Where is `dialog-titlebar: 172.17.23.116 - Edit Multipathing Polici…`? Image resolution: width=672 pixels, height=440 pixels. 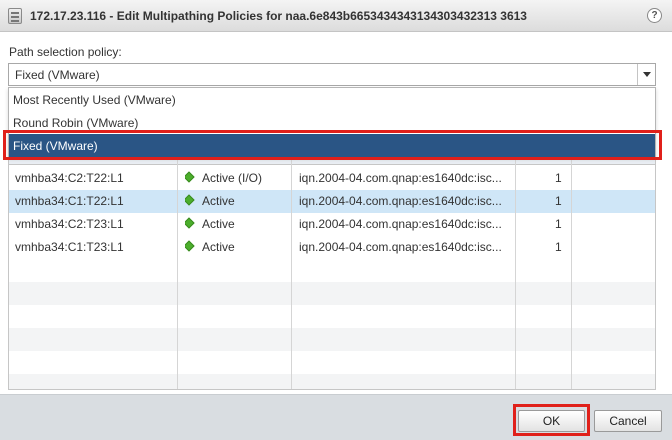
dialog-titlebar: 172.17.23.116 - Edit Multipathing Polici… is located at coordinates (336, 16).